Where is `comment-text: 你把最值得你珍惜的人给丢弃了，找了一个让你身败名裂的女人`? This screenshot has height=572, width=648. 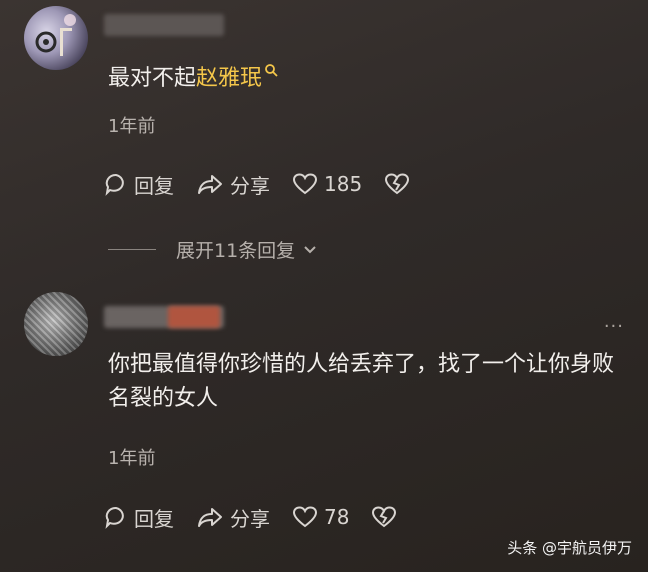 comment-text: 你把最值得你珍惜的人给丢弃了，找了一个让你身败名裂的女人 is located at coordinates (361, 381).